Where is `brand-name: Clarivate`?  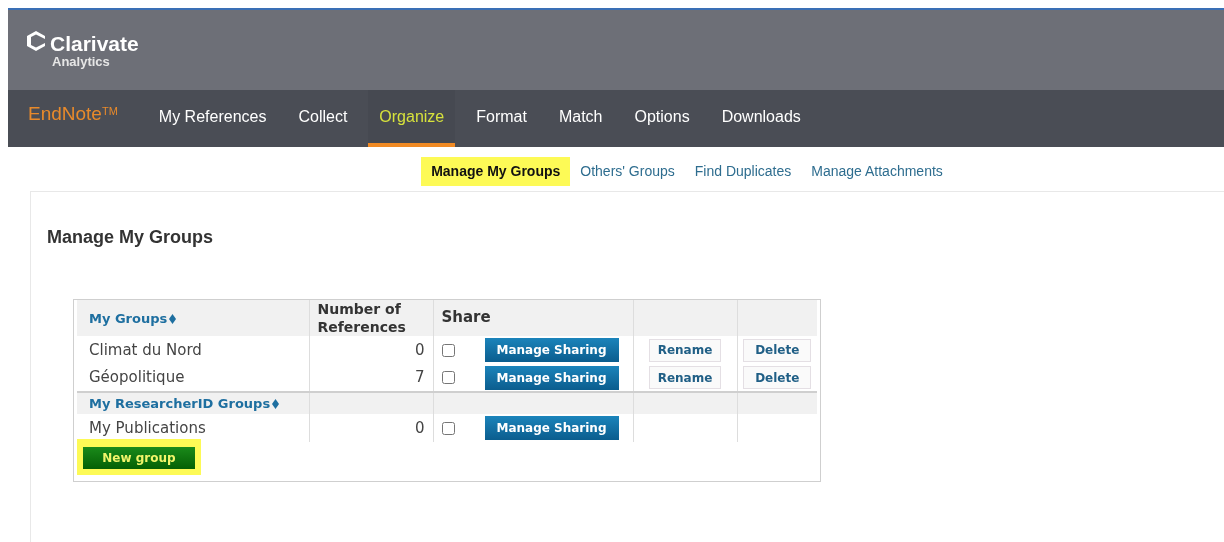 brand-name: Clarivate is located at coordinates (94, 43).